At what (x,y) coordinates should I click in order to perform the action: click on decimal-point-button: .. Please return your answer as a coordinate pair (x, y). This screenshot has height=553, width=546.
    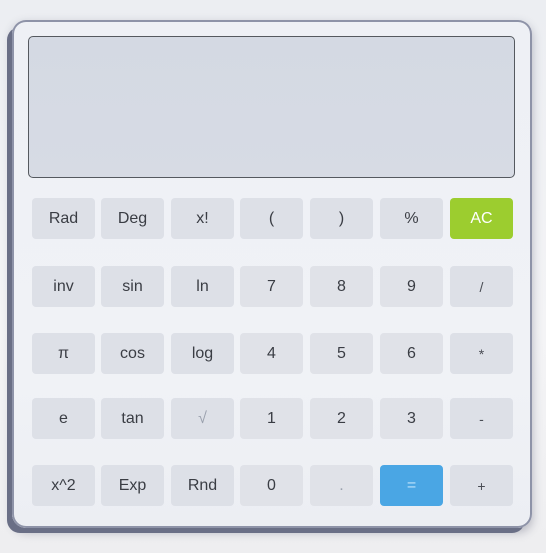
    Looking at the image, I should click on (341, 485).